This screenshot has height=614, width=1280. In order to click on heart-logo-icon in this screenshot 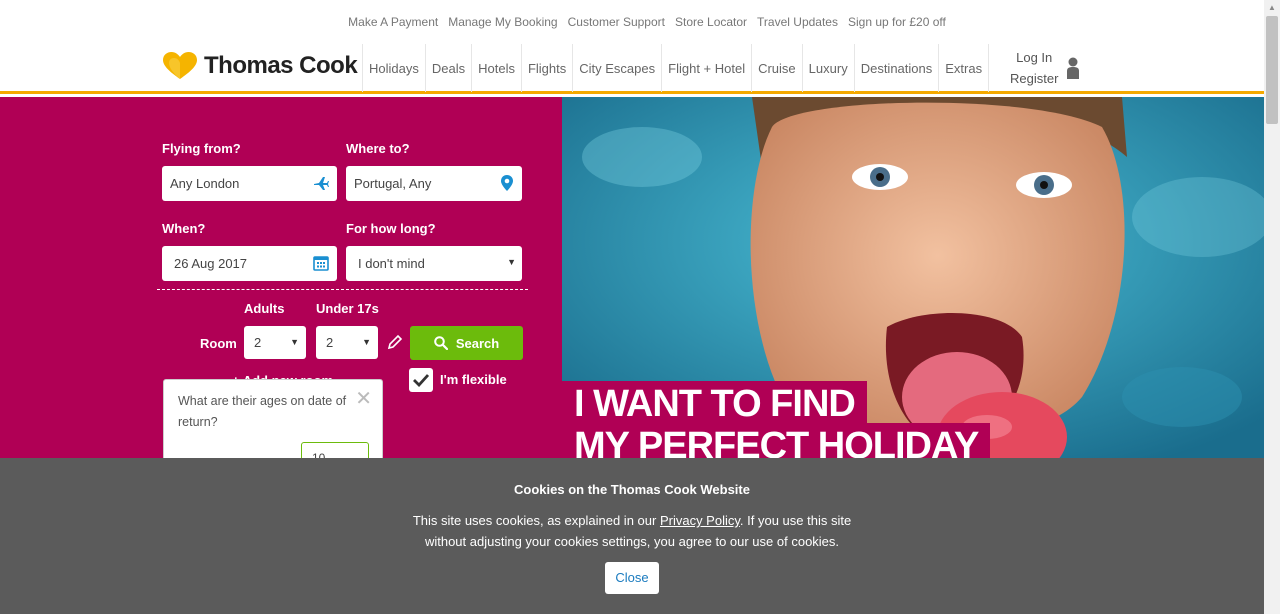, I will do `click(180, 65)`.